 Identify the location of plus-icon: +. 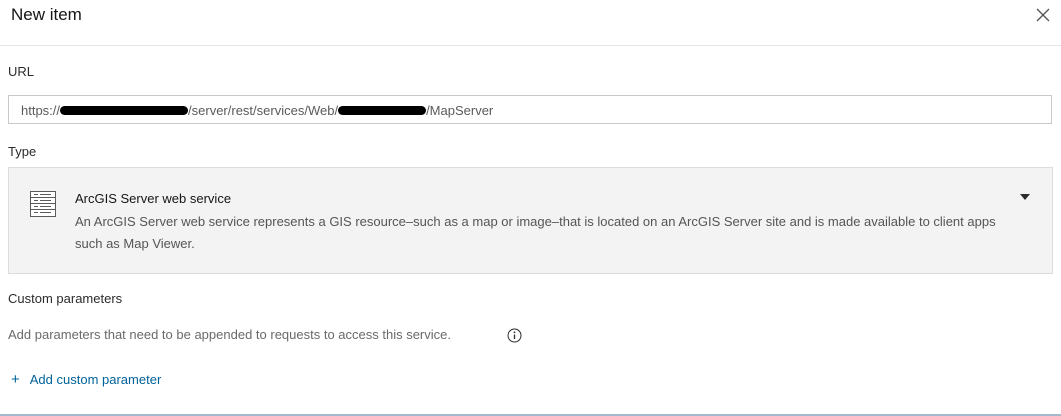
(15, 379).